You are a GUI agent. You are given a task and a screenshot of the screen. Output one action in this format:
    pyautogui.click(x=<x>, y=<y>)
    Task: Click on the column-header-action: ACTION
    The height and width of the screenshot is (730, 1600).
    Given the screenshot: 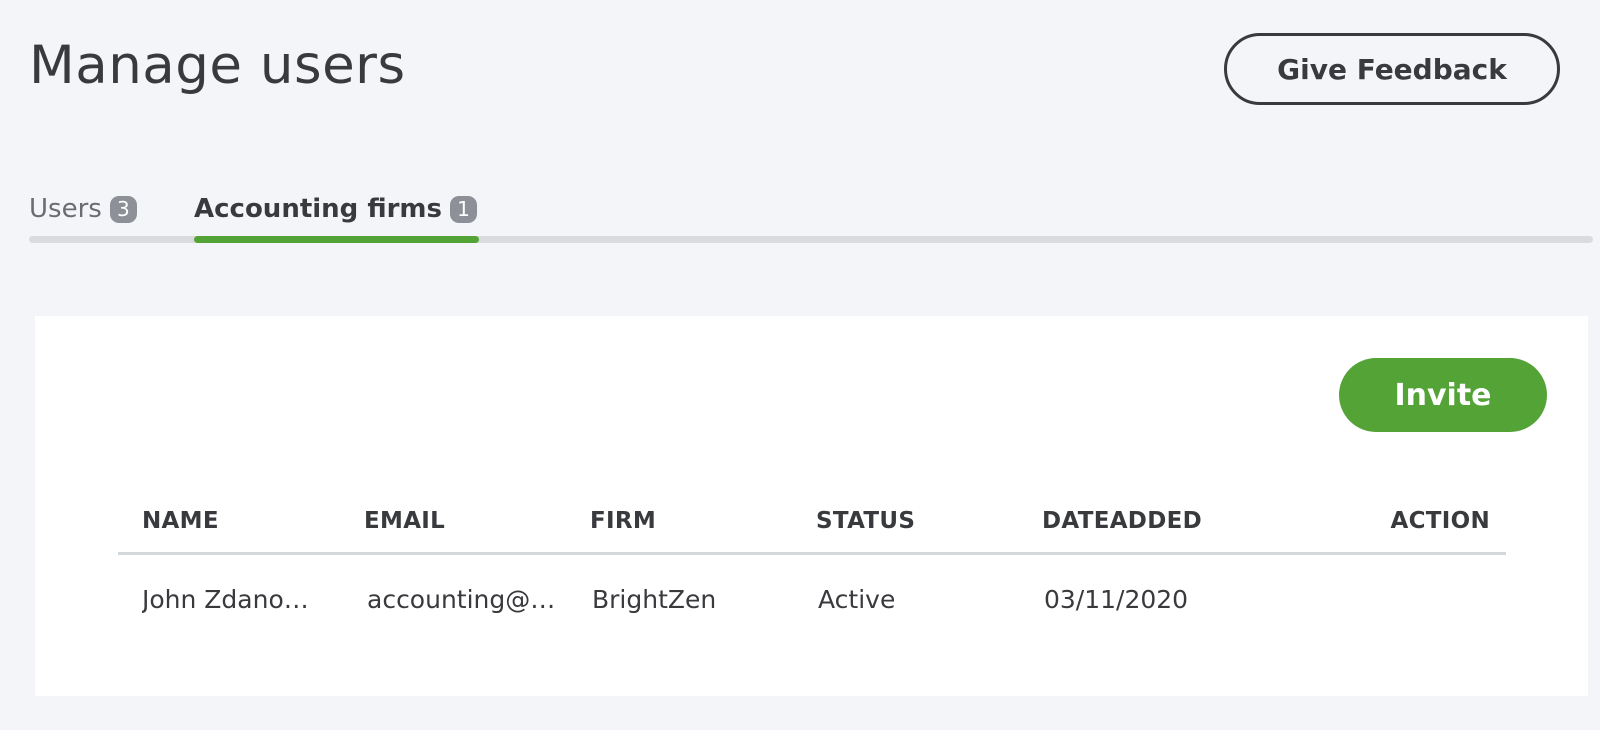 What is the action you would take?
    pyautogui.click(x=1440, y=521)
    